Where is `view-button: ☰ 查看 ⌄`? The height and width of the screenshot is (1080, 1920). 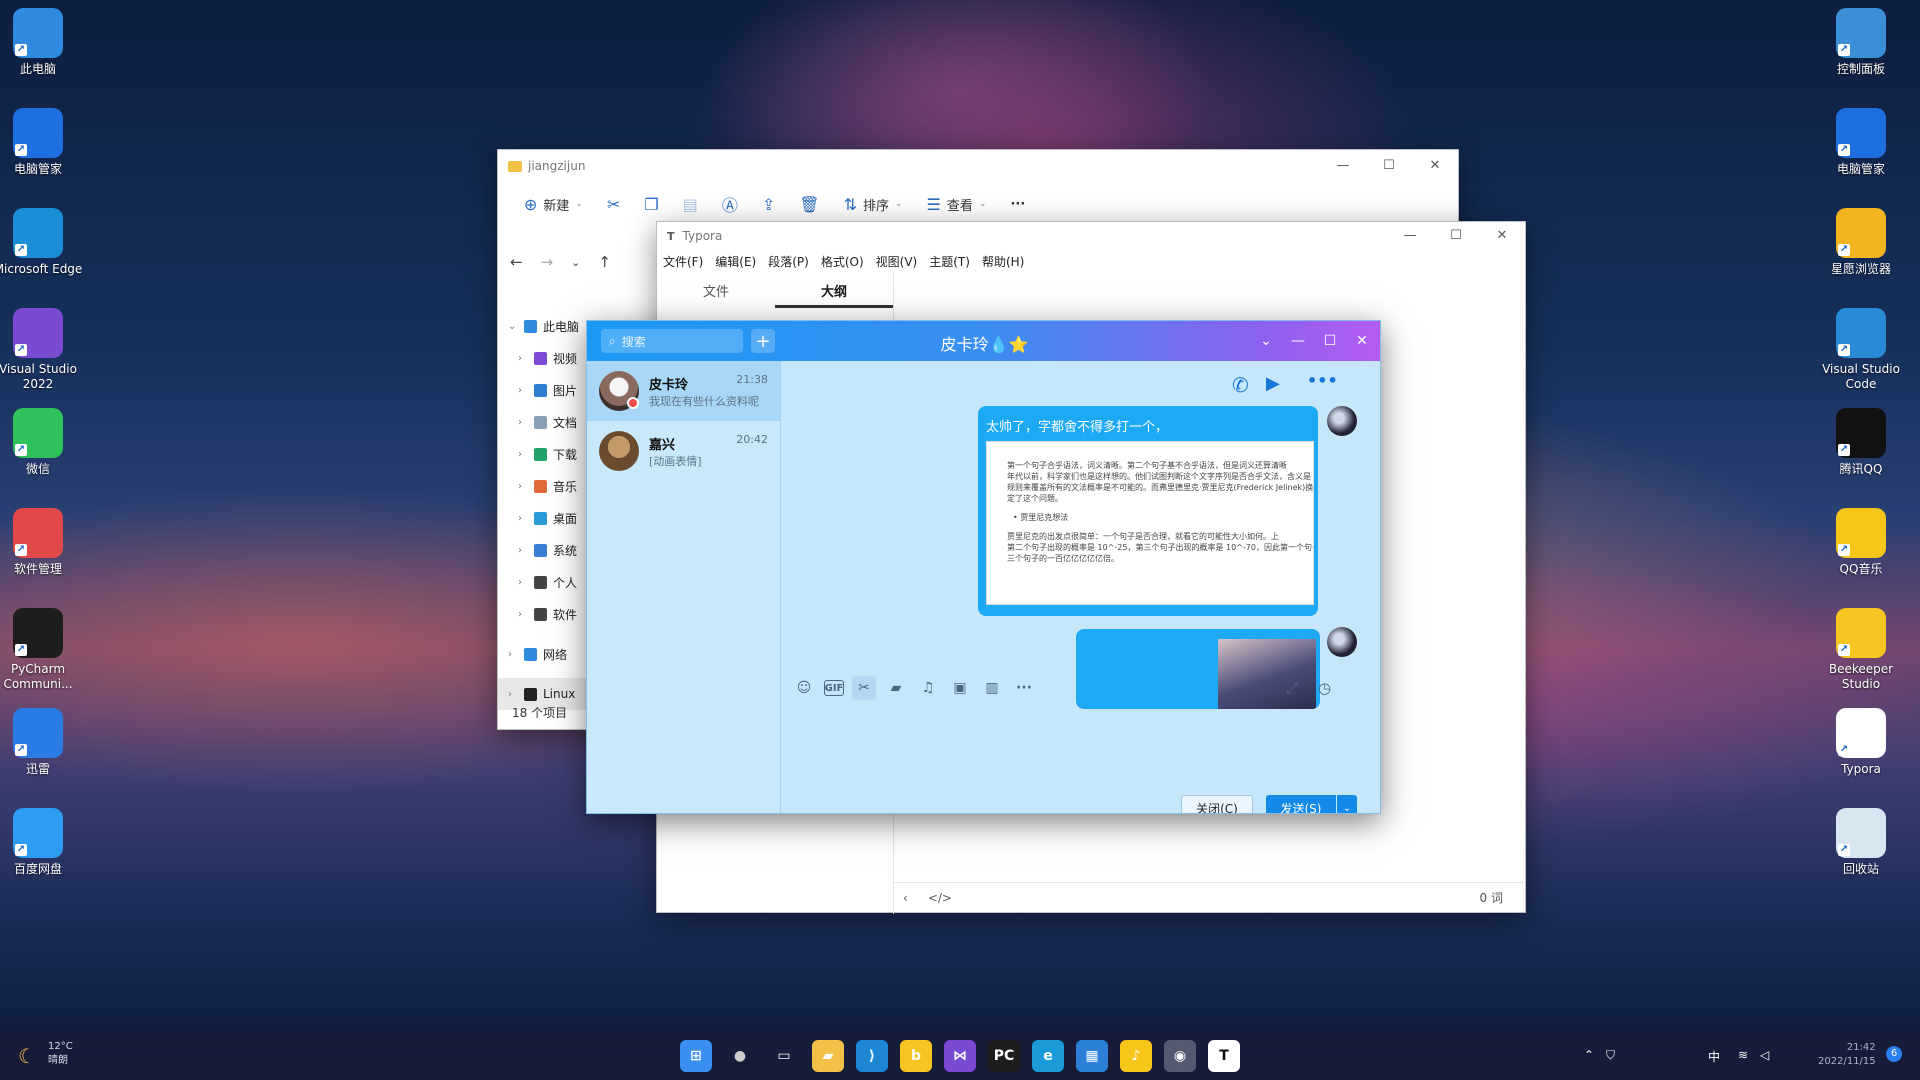 view-button: ☰ 查看 ⌄ is located at coordinates (957, 204).